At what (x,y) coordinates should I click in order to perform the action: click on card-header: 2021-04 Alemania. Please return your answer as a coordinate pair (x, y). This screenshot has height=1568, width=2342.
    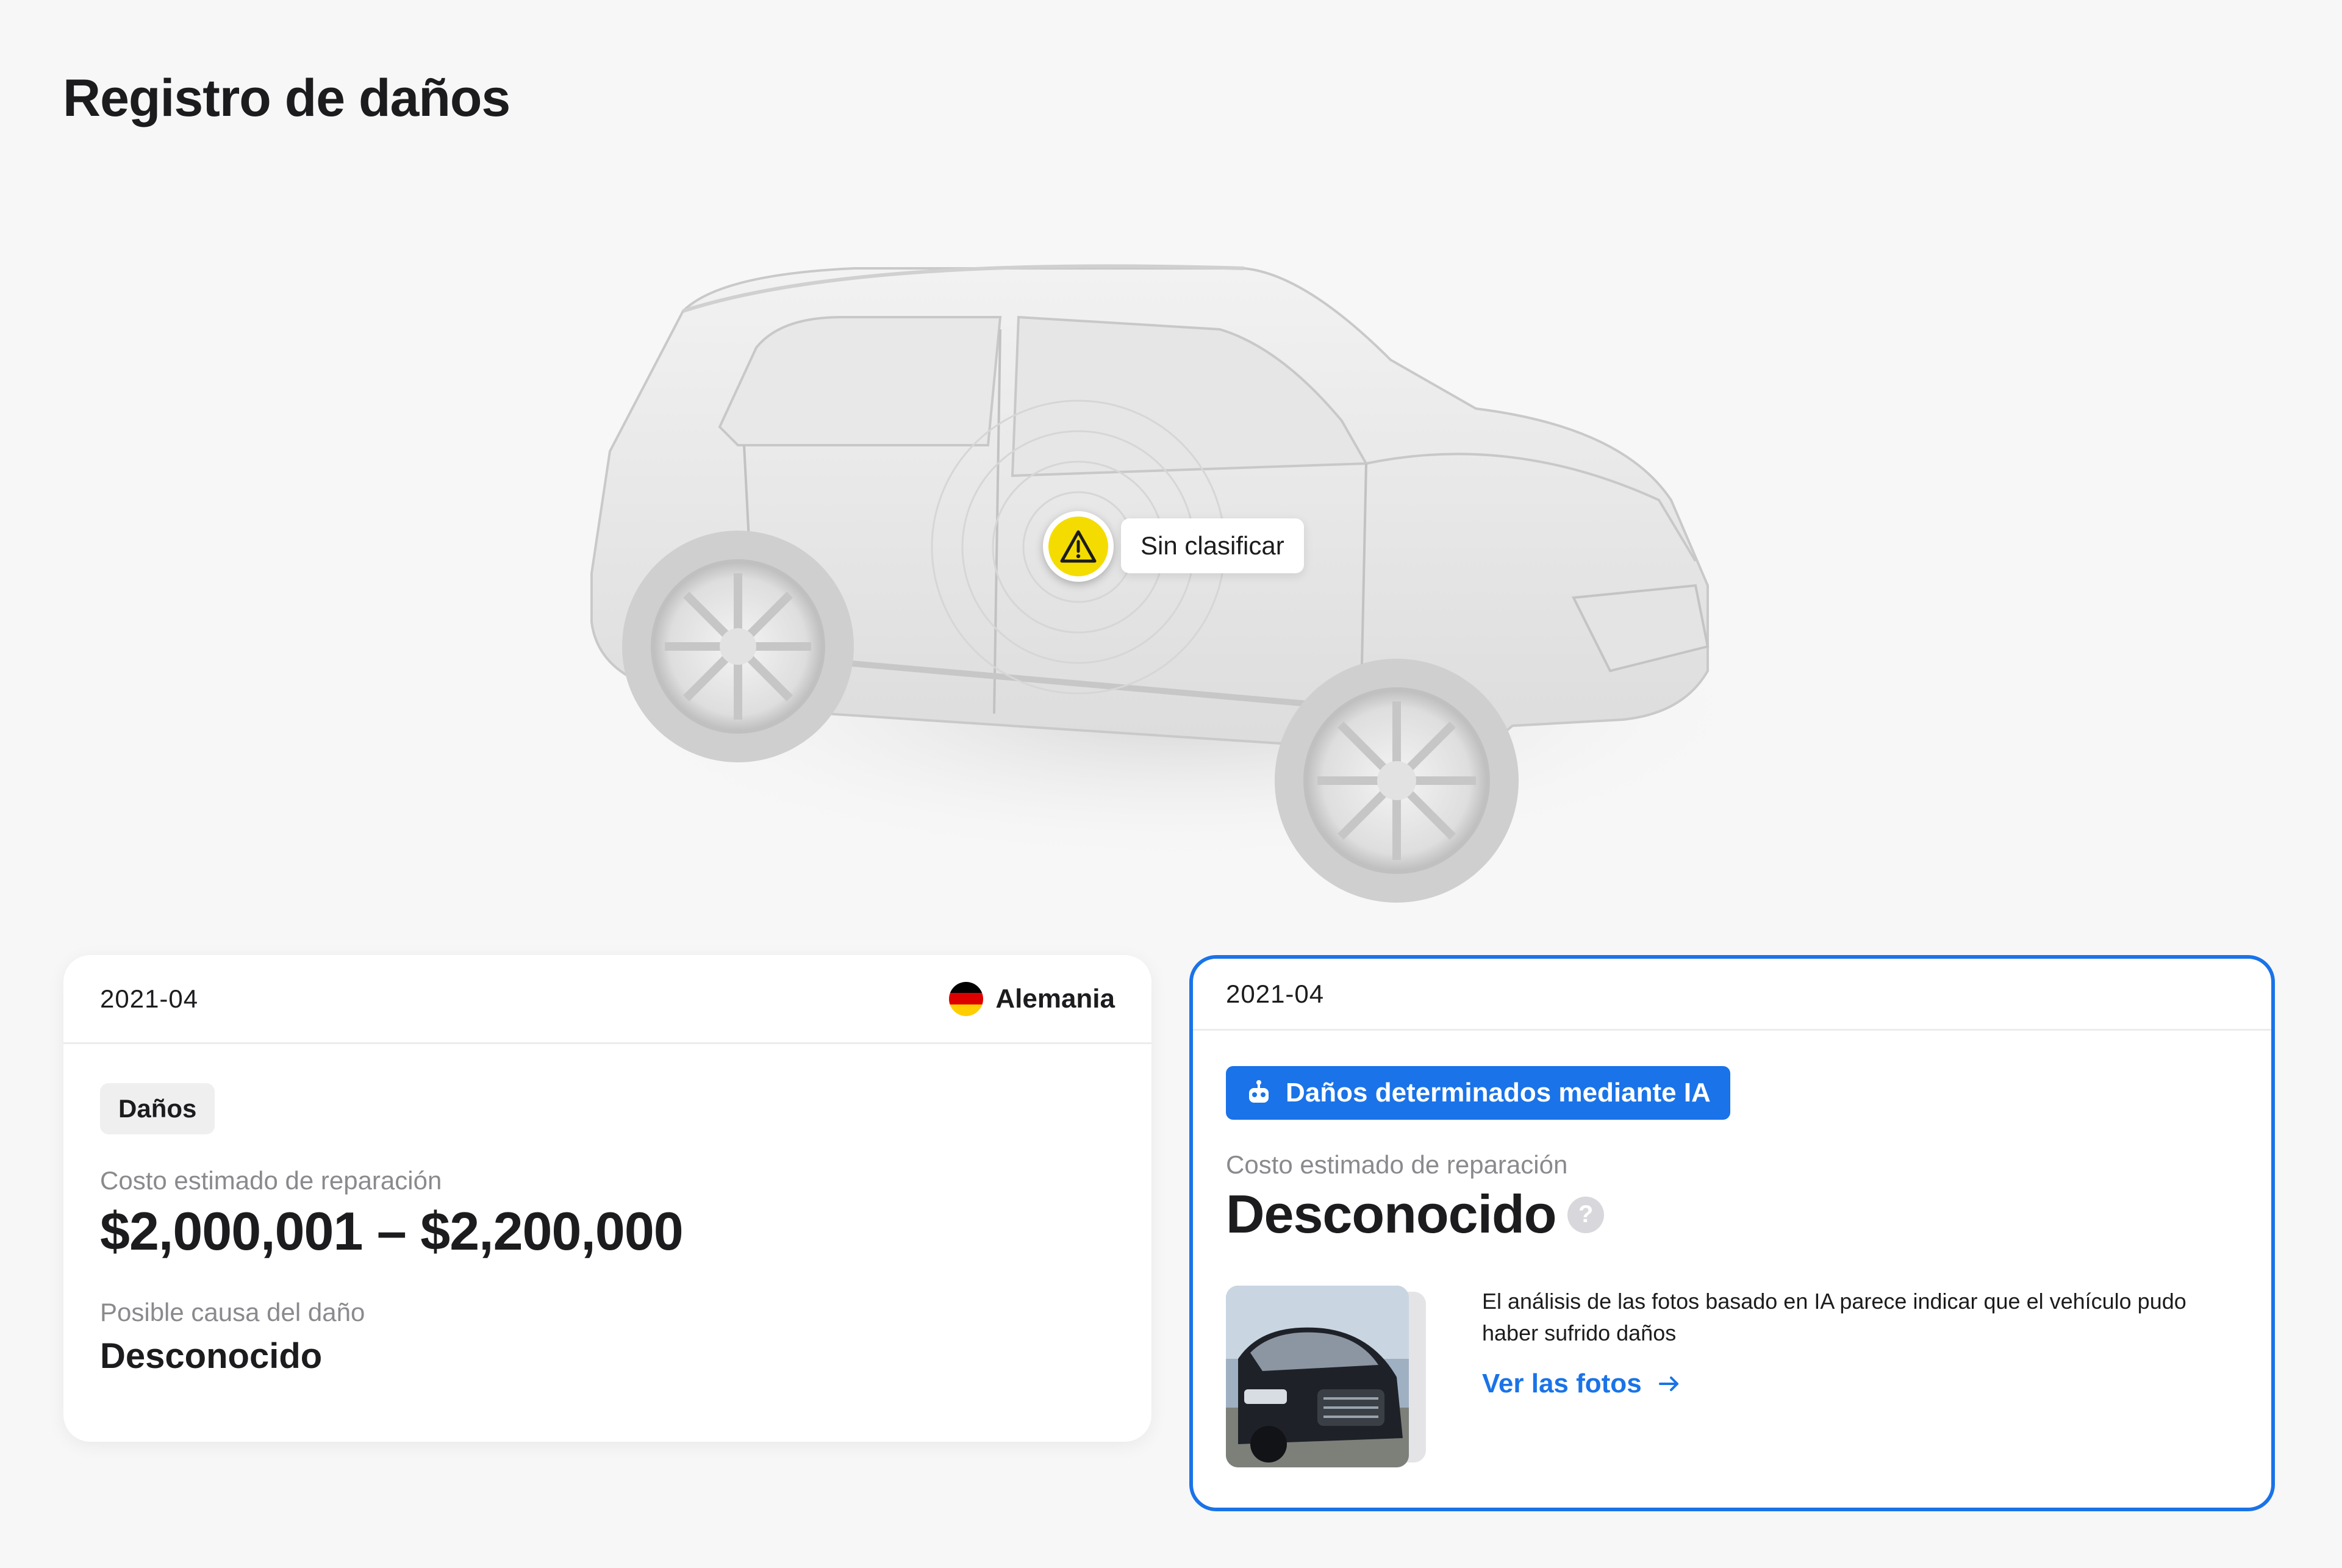
    Looking at the image, I should click on (607, 999).